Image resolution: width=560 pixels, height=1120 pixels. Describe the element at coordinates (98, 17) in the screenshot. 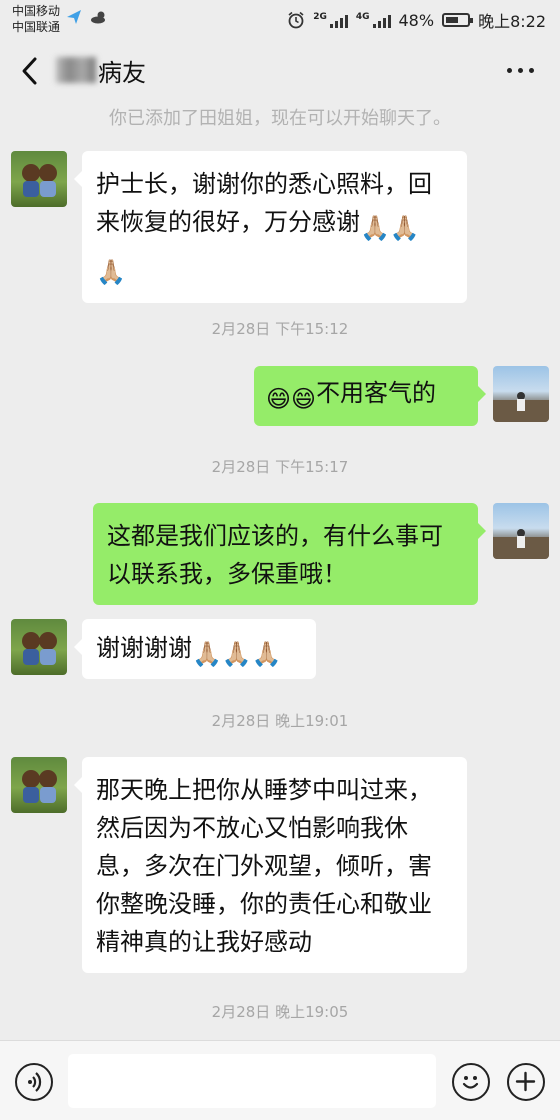

I see `weather-cloud-icon` at that location.